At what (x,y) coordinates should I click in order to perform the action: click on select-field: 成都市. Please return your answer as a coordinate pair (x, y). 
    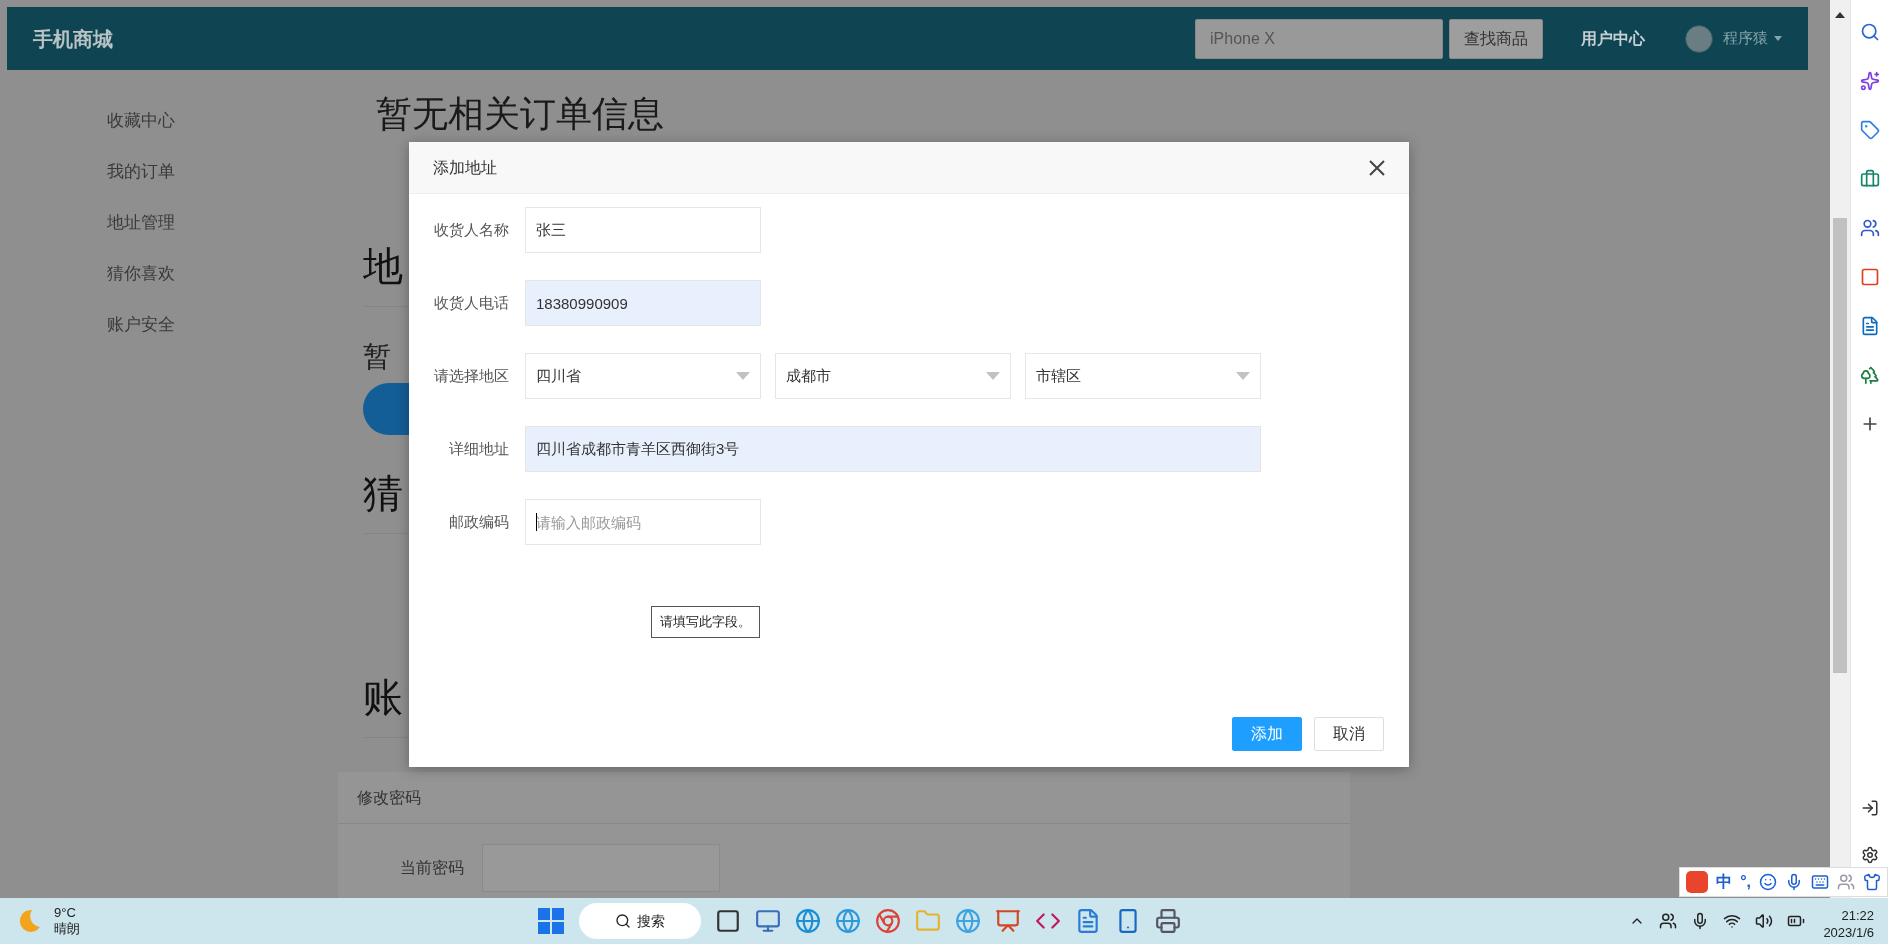
    Looking at the image, I should click on (893, 376).